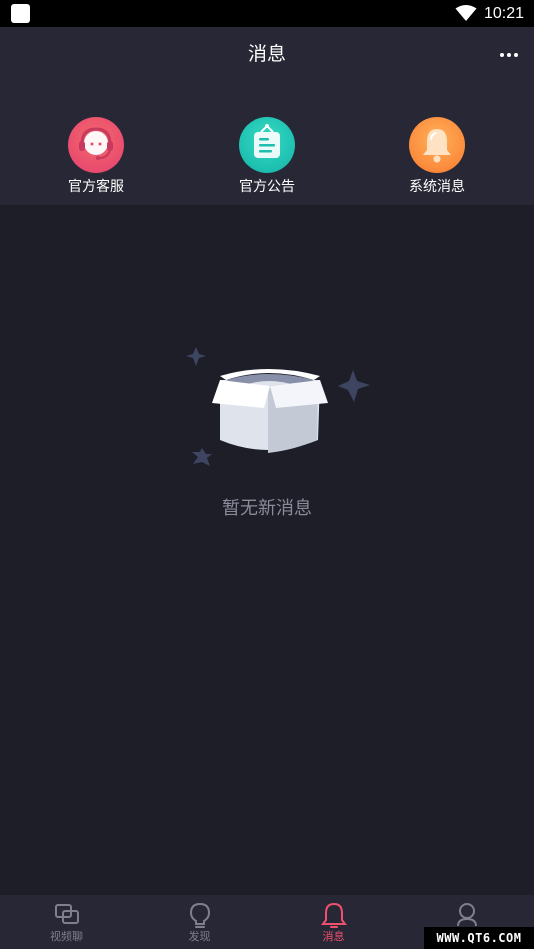 The height and width of the screenshot is (949, 534). I want to click on category-system-messages: 系统消息, so click(437, 157).